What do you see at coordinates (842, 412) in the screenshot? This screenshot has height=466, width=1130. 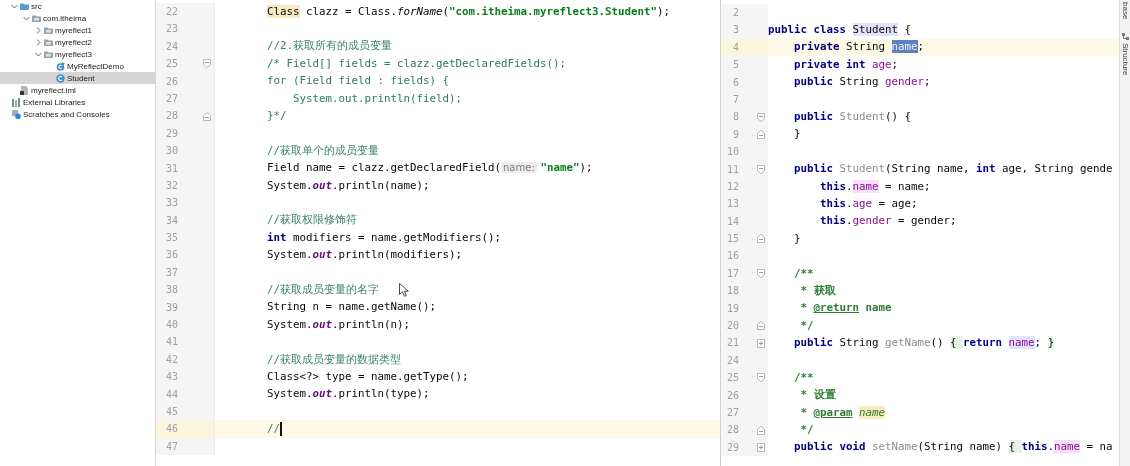 I see `code-line: * @param name` at bounding box center [842, 412].